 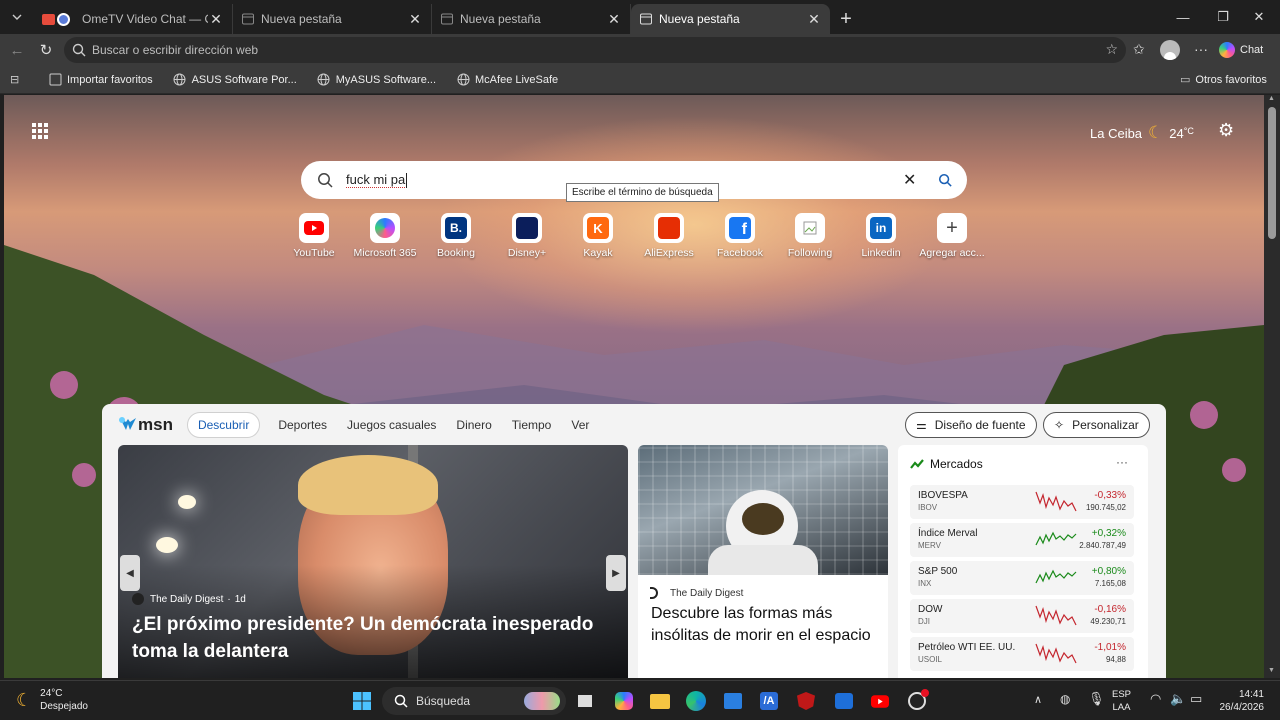 I want to click on other-favorites: ▭ Otros favoritos, so click(x=1223, y=80).